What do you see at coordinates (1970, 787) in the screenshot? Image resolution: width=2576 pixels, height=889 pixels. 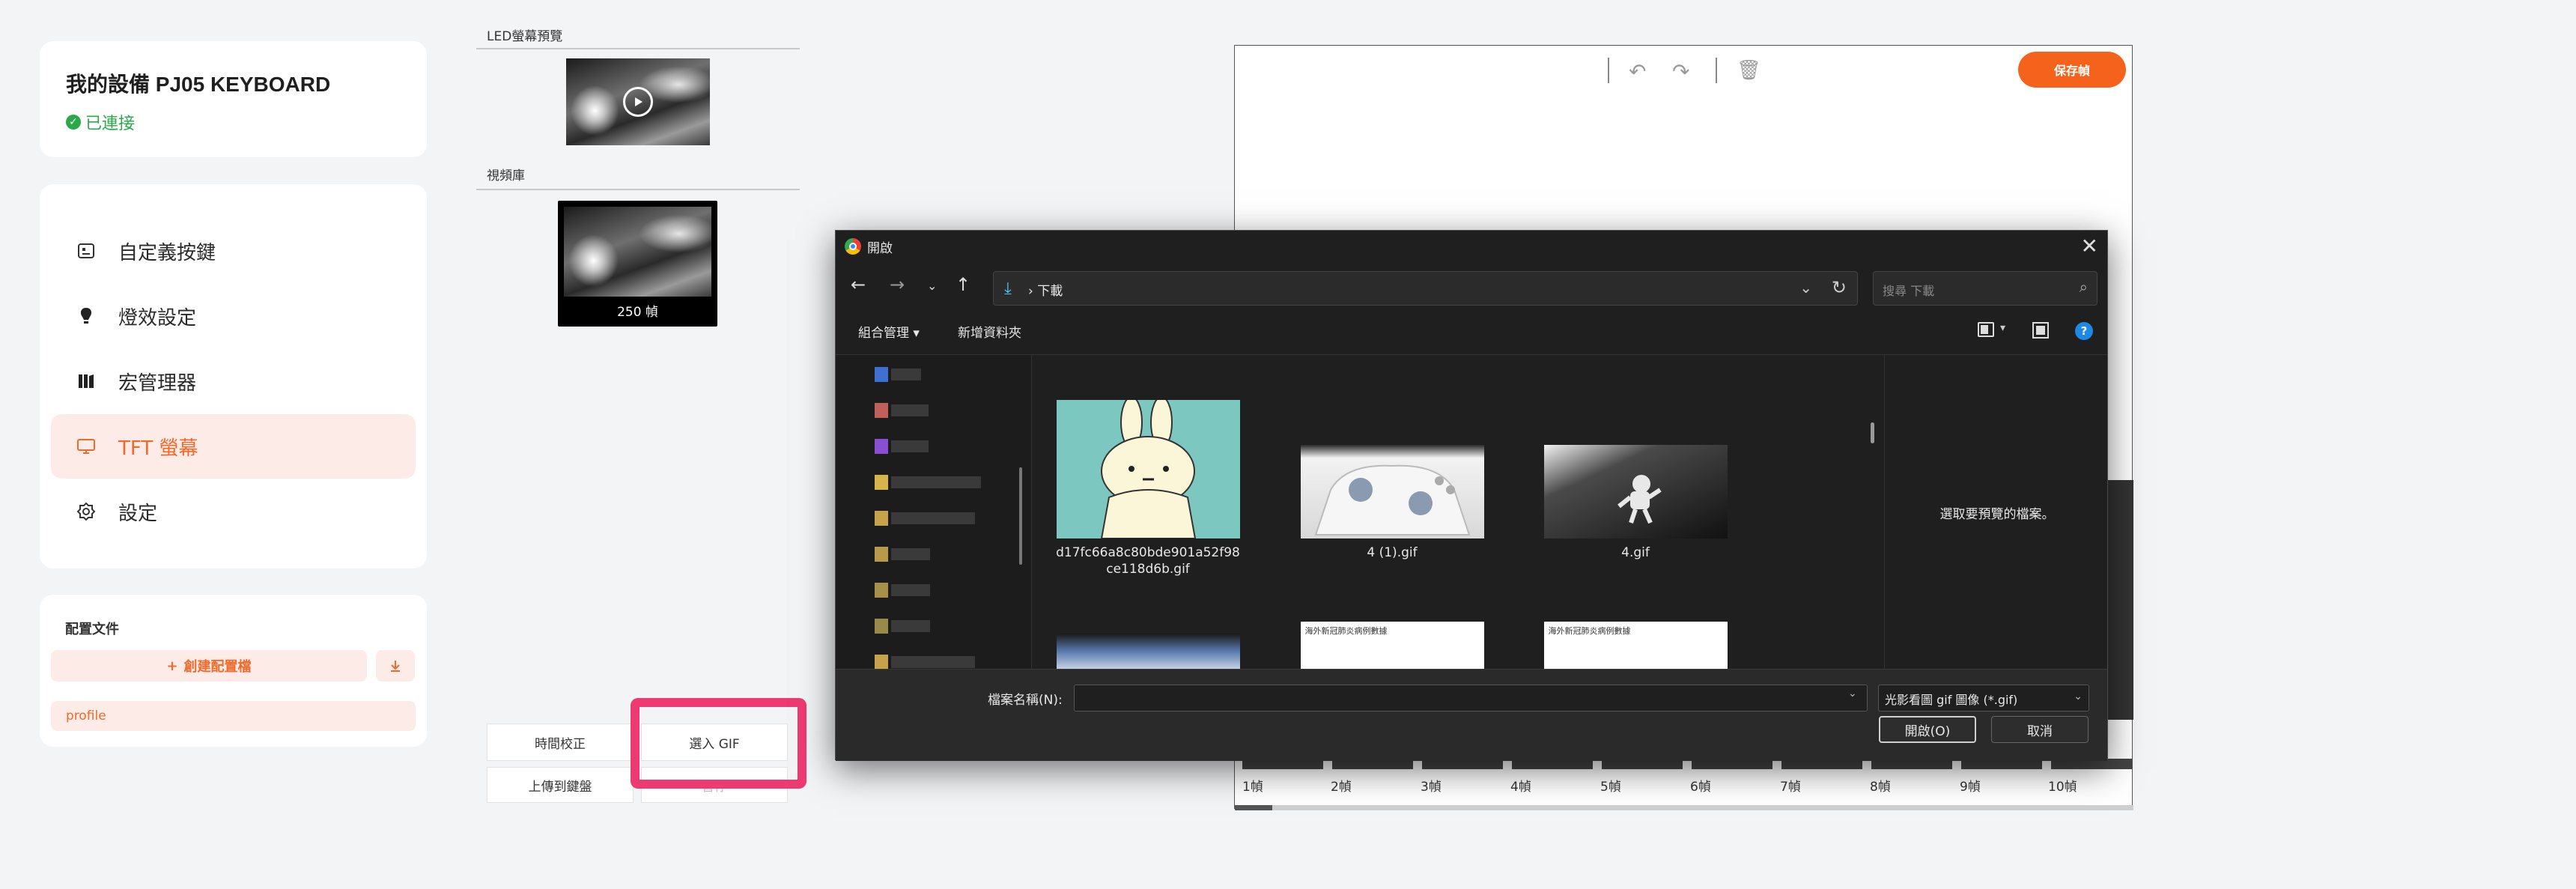 I see `frame-label: 9幀` at bounding box center [1970, 787].